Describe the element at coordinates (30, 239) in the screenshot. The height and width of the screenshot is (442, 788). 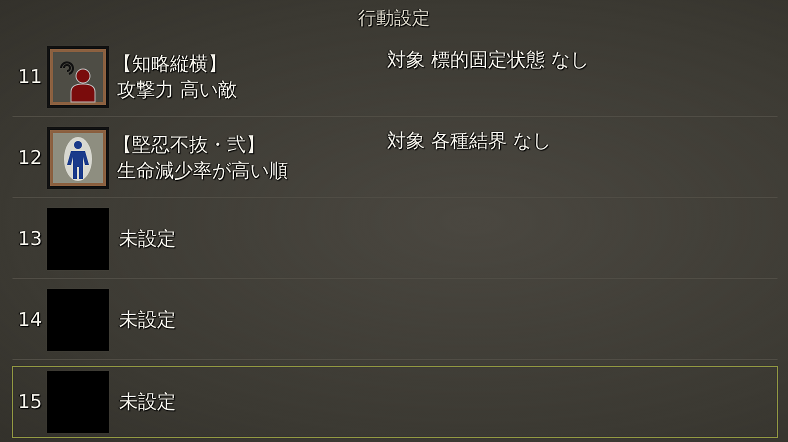
I see `row-number: 13` at that location.